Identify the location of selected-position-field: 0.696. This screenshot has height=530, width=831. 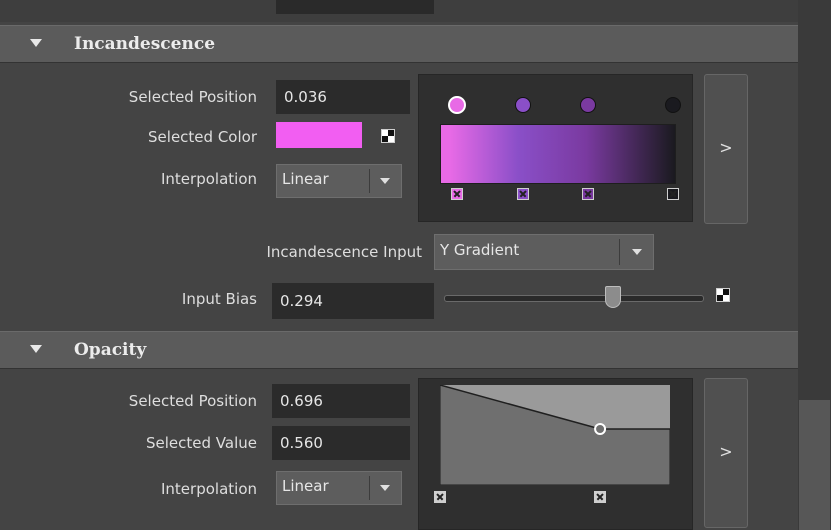
(341, 401).